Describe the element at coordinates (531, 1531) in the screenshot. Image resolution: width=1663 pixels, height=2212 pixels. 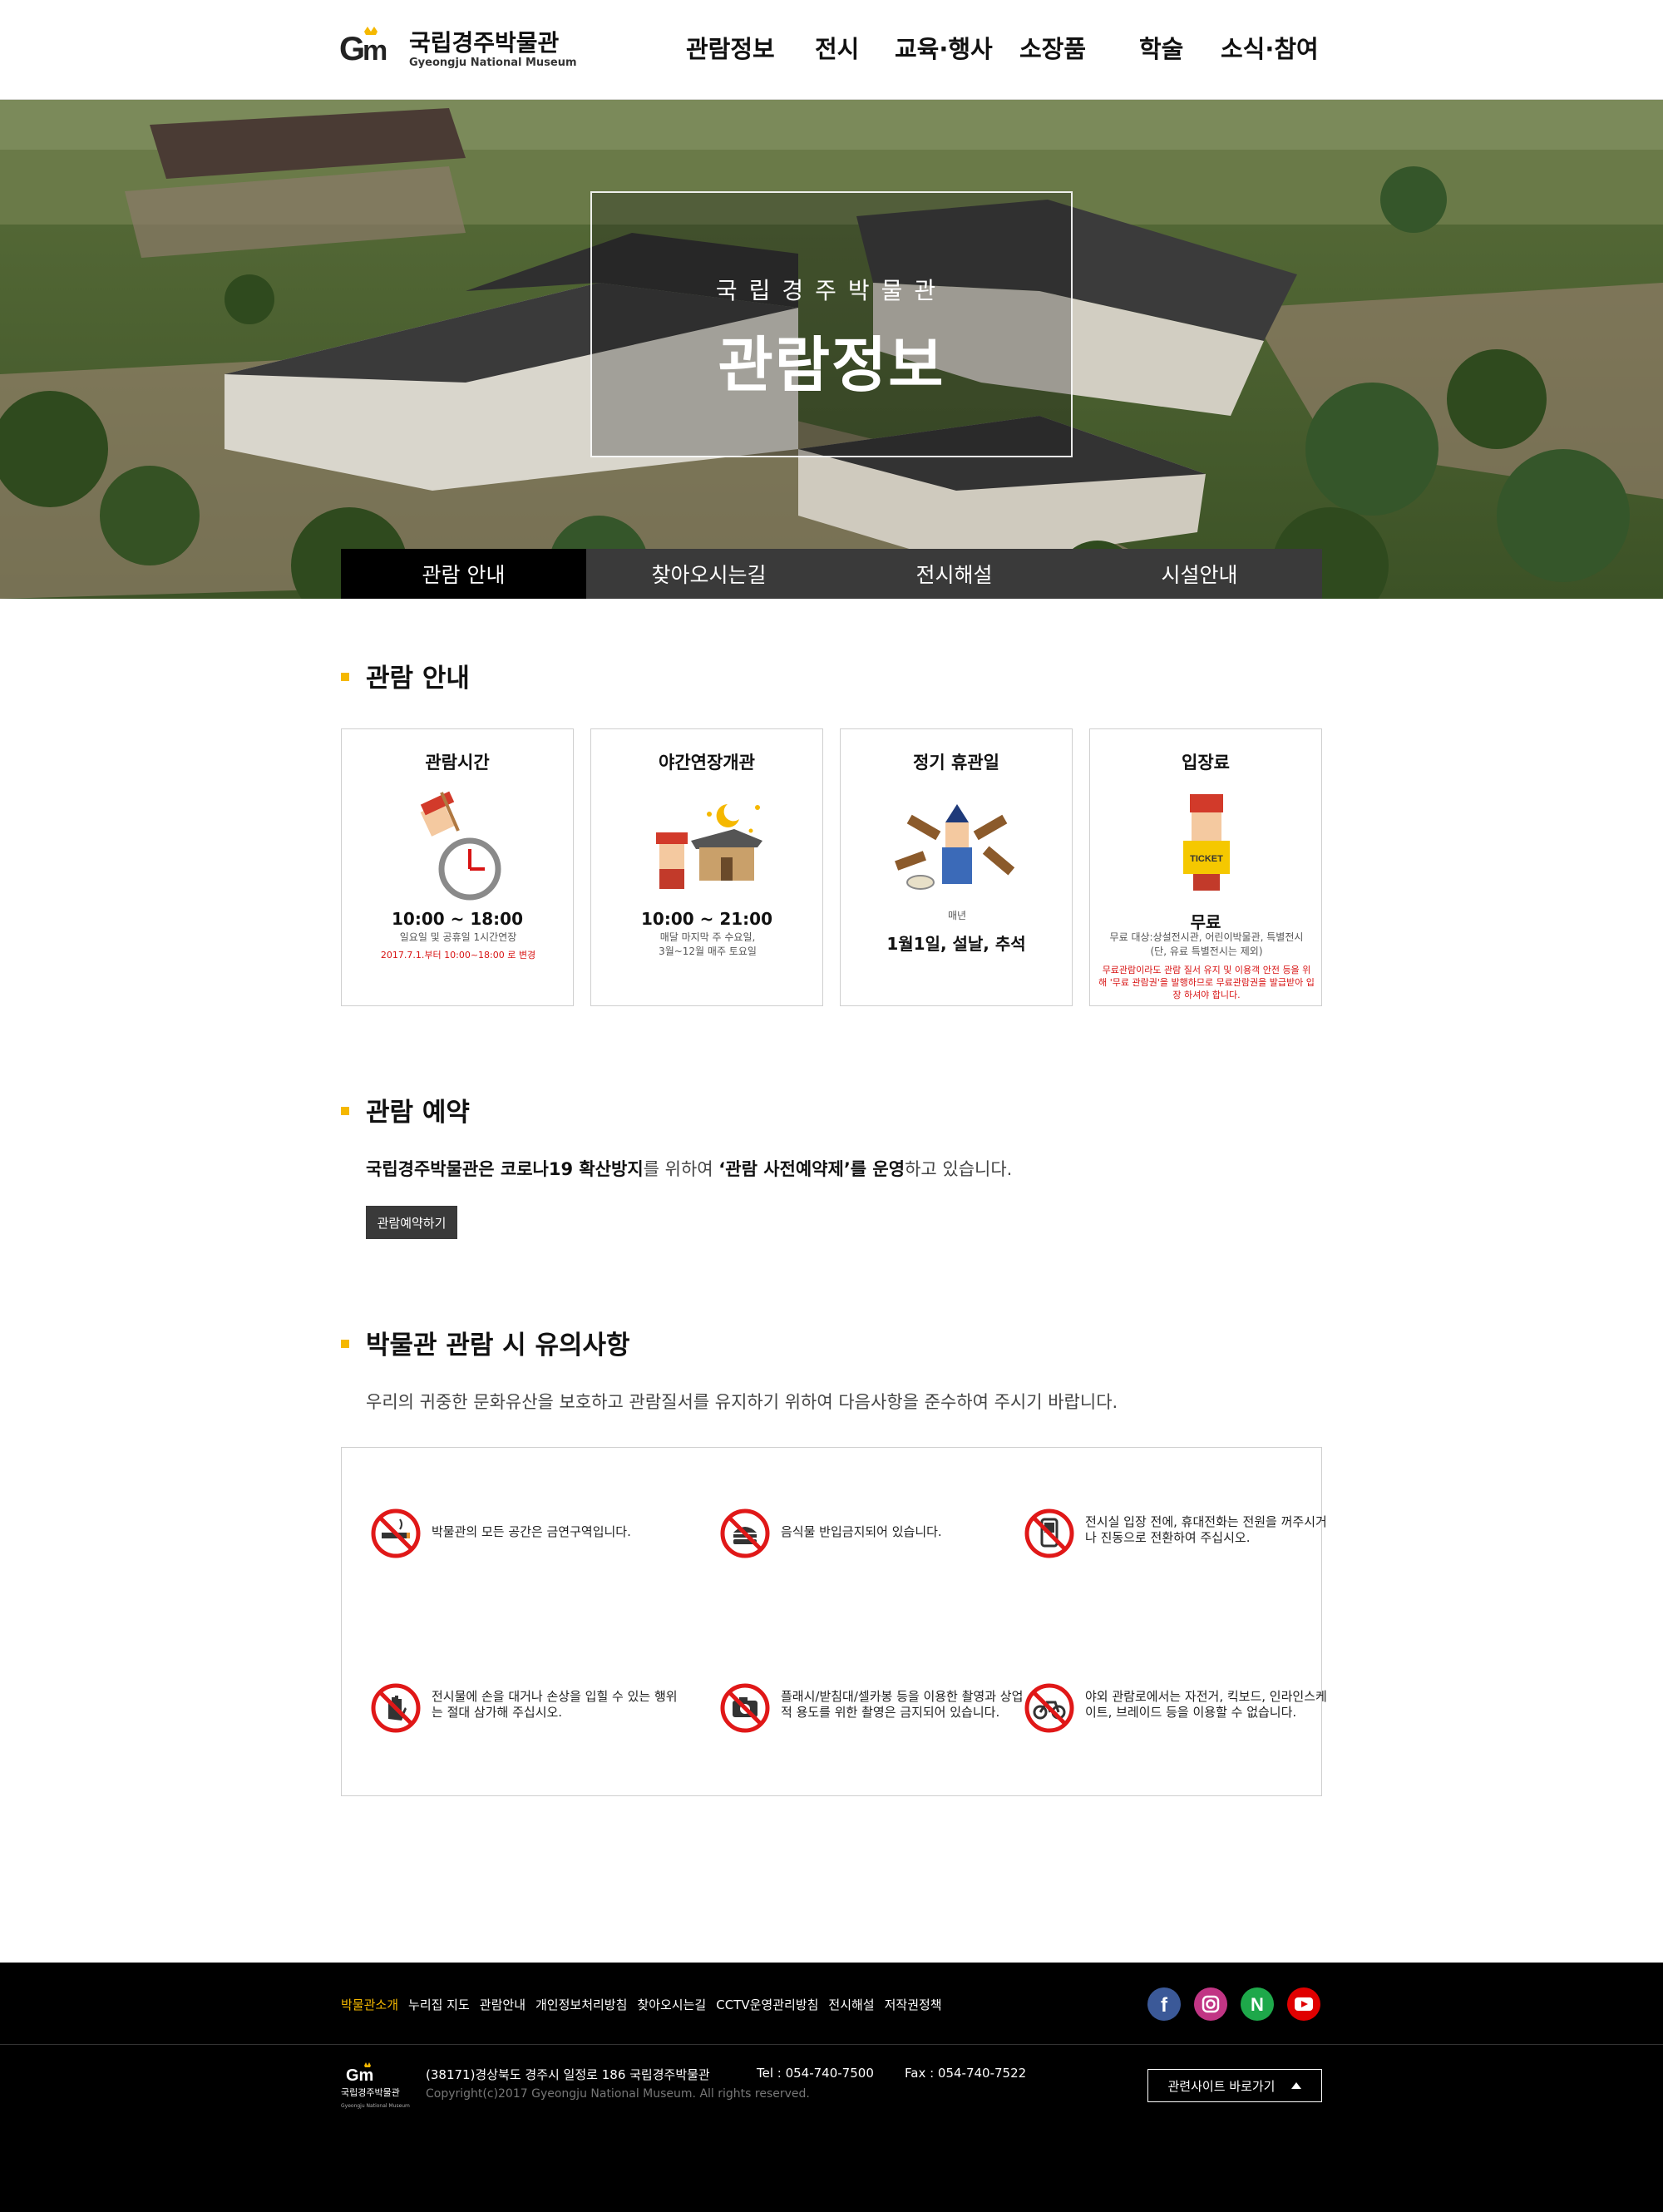
I see `notice-text: 박물관의 모든 공간은 금연구역입니다.` at that location.